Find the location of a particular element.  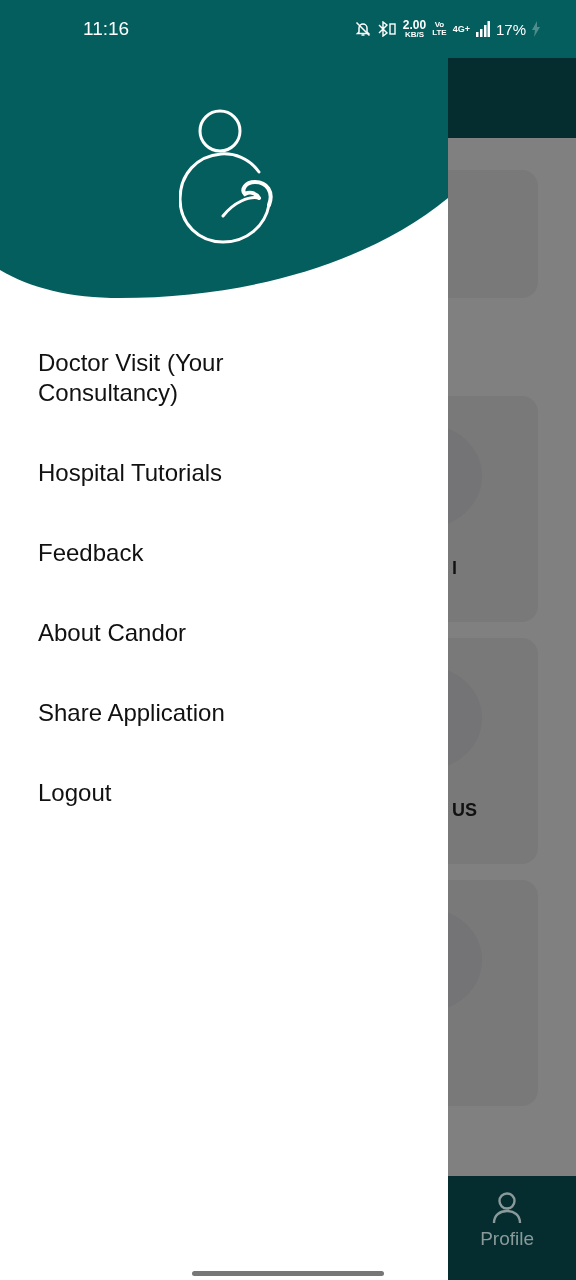

battery-level: 17% is located at coordinates (510, 29).